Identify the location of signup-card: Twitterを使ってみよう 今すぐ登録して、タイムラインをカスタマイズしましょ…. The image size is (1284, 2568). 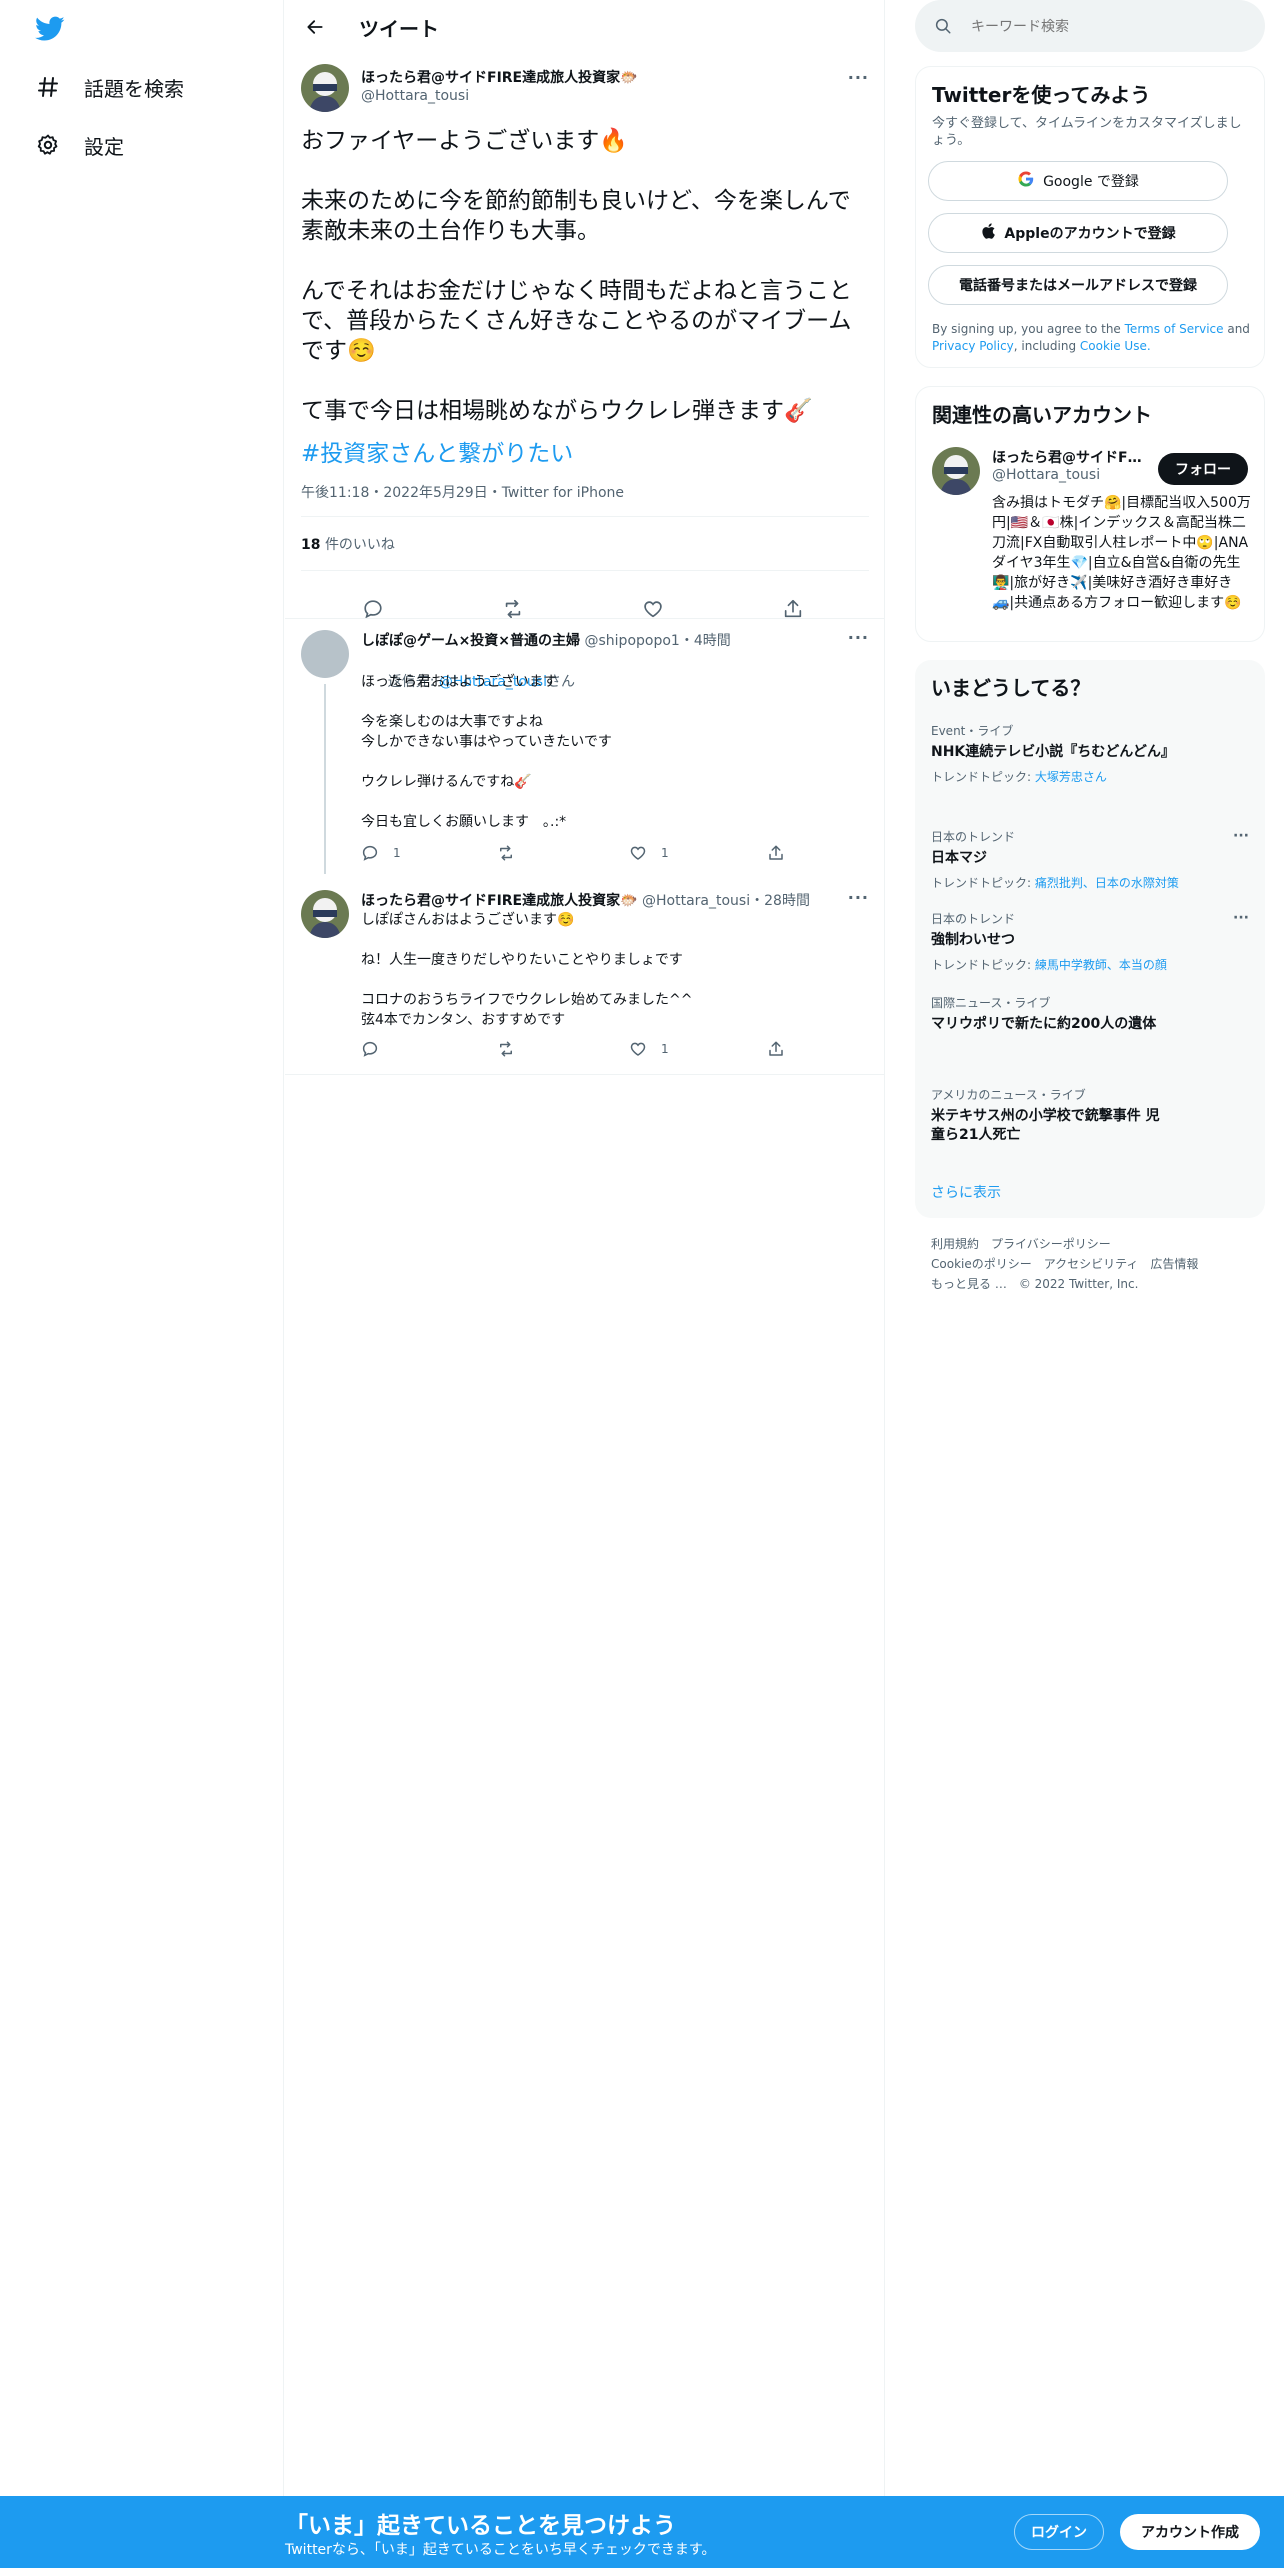
(1090, 217).